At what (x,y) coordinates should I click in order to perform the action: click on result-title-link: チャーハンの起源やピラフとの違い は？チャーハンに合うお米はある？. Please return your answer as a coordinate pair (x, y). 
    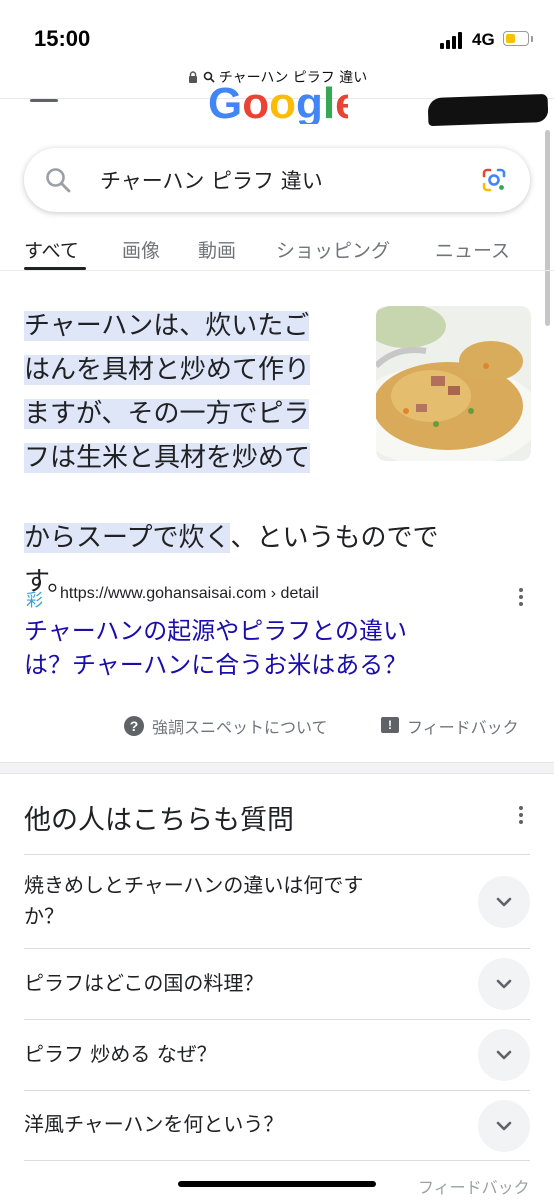
    Looking at the image, I should click on (269, 648).